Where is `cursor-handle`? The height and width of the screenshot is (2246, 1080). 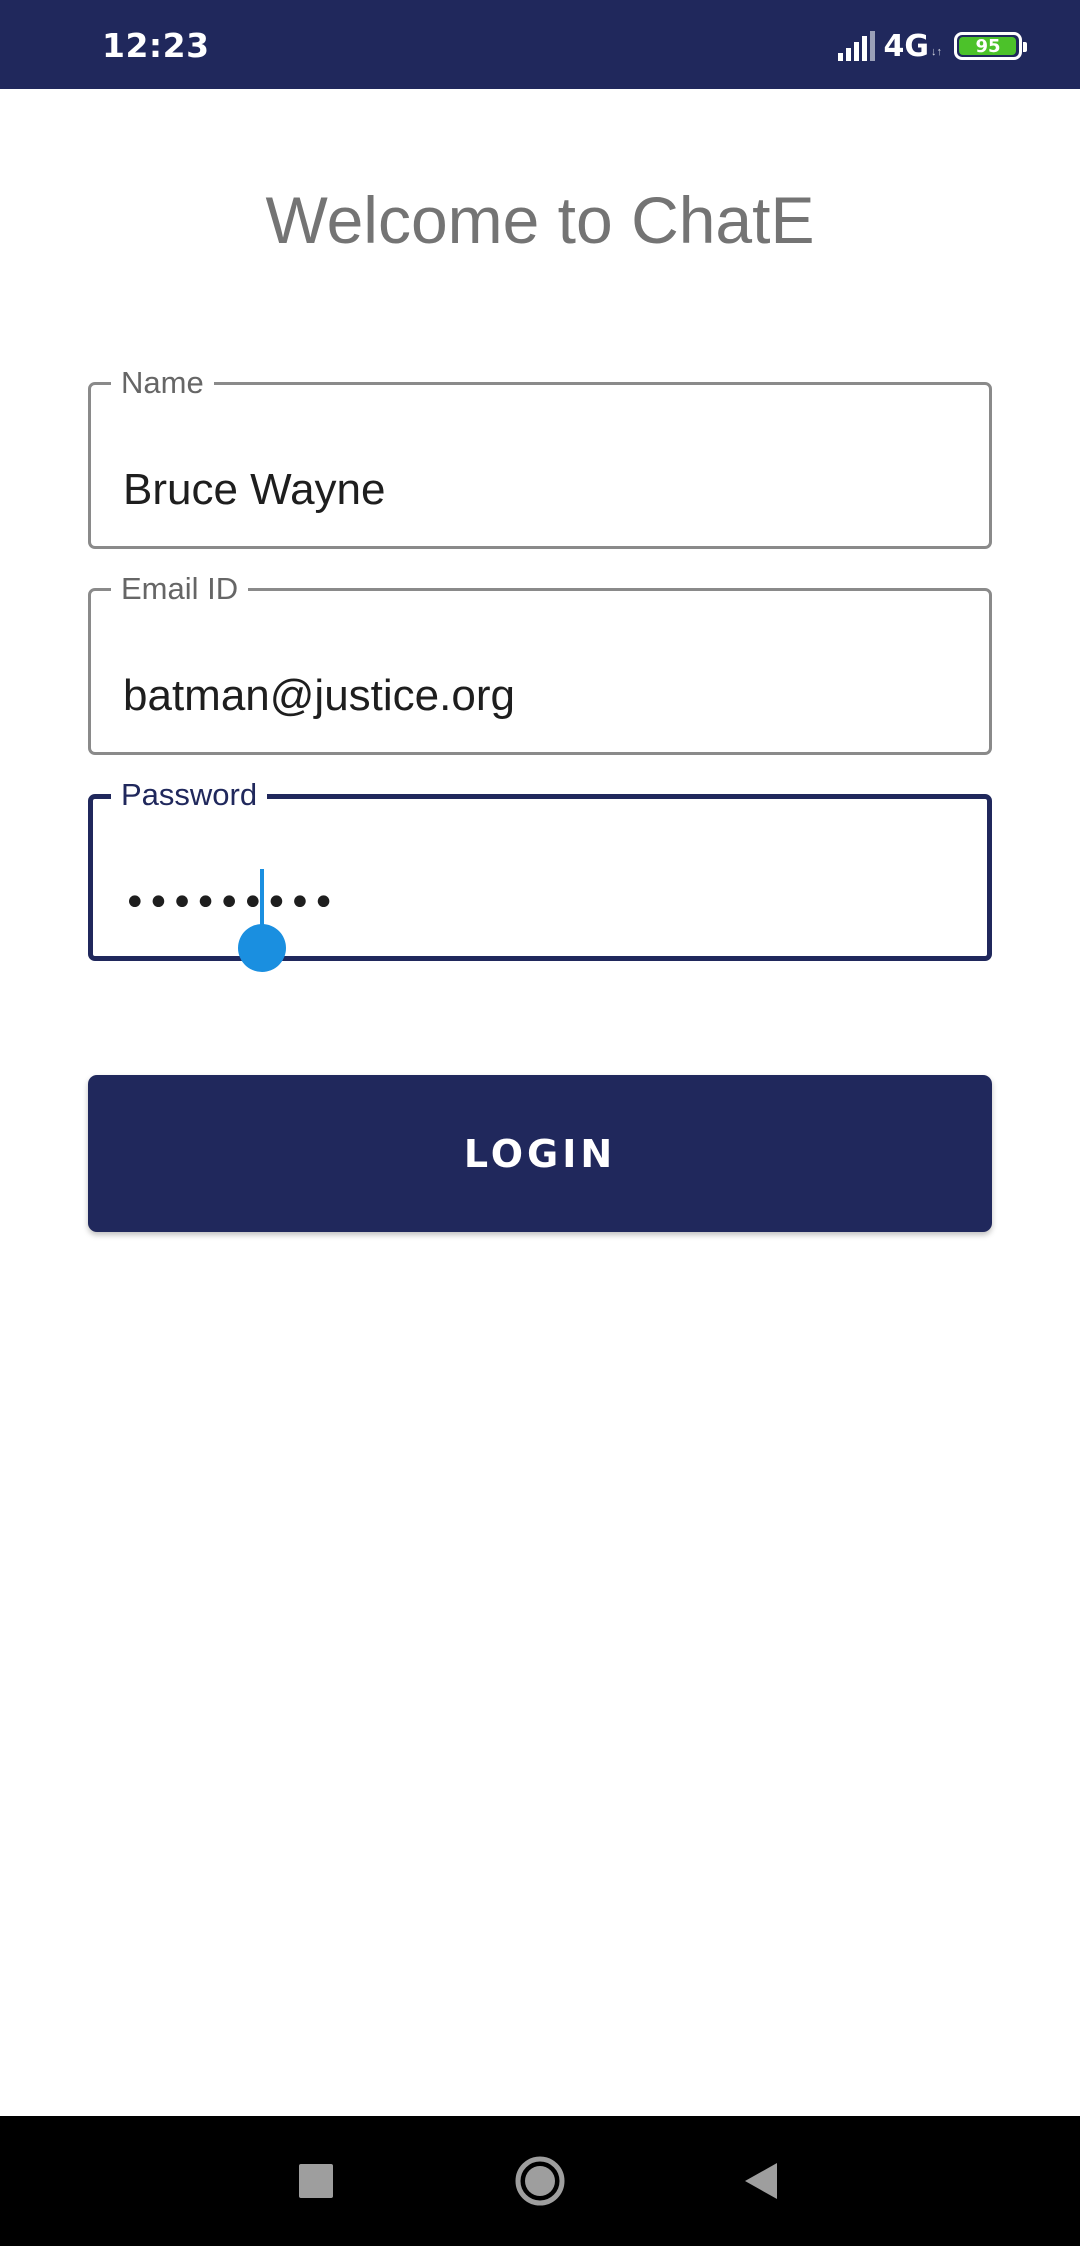 cursor-handle is located at coordinates (262, 948).